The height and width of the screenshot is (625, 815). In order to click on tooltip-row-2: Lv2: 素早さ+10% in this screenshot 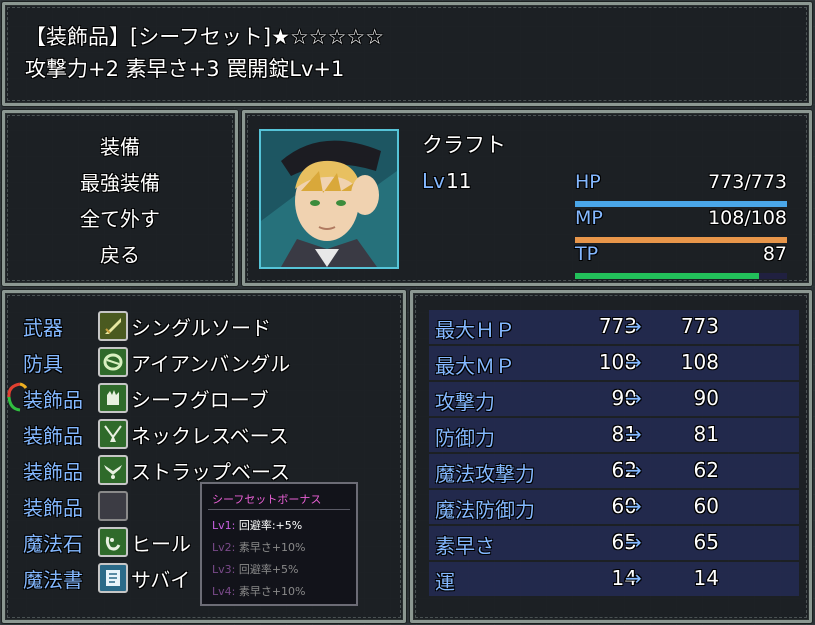, I will do `click(259, 547)`.